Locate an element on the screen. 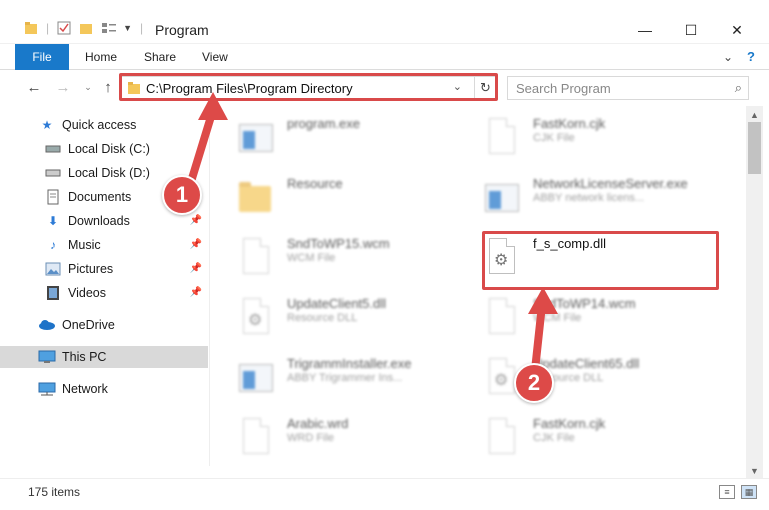 This screenshot has height=510, width=769. arrow-1-head is located at coordinates (213, 106).